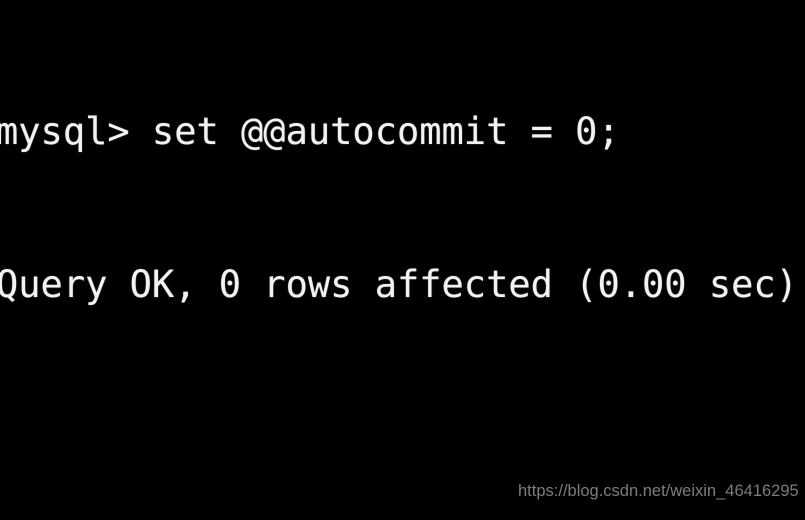 The image size is (805, 520). I want to click on terminal-line-3-blank, so click(402, 437).